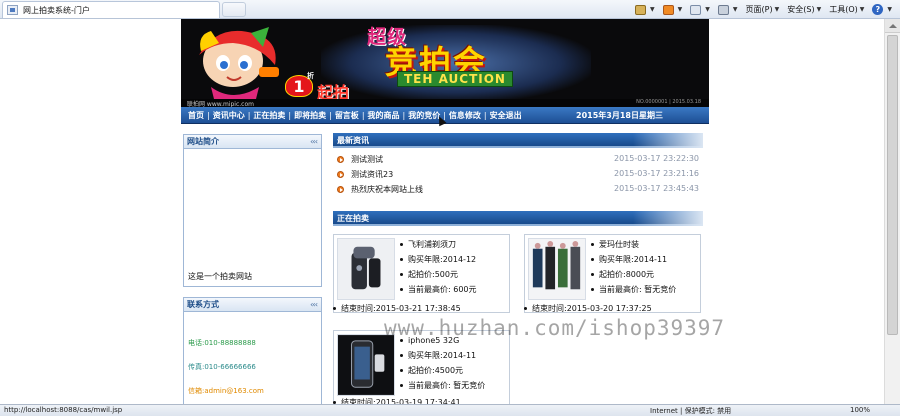 The width and height of the screenshot is (900, 416). Describe the element at coordinates (203, 141) in the screenshot. I see `site-intro-title: 网站简介` at that location.